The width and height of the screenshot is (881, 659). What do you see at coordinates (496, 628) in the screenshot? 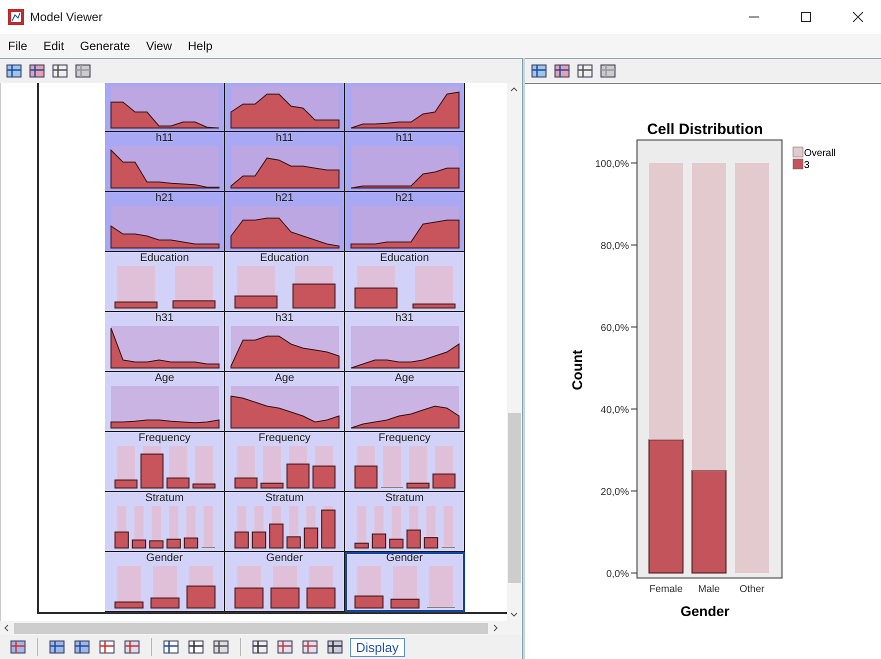
I see `scroll-right-icon` at bounding box center [496, 628].